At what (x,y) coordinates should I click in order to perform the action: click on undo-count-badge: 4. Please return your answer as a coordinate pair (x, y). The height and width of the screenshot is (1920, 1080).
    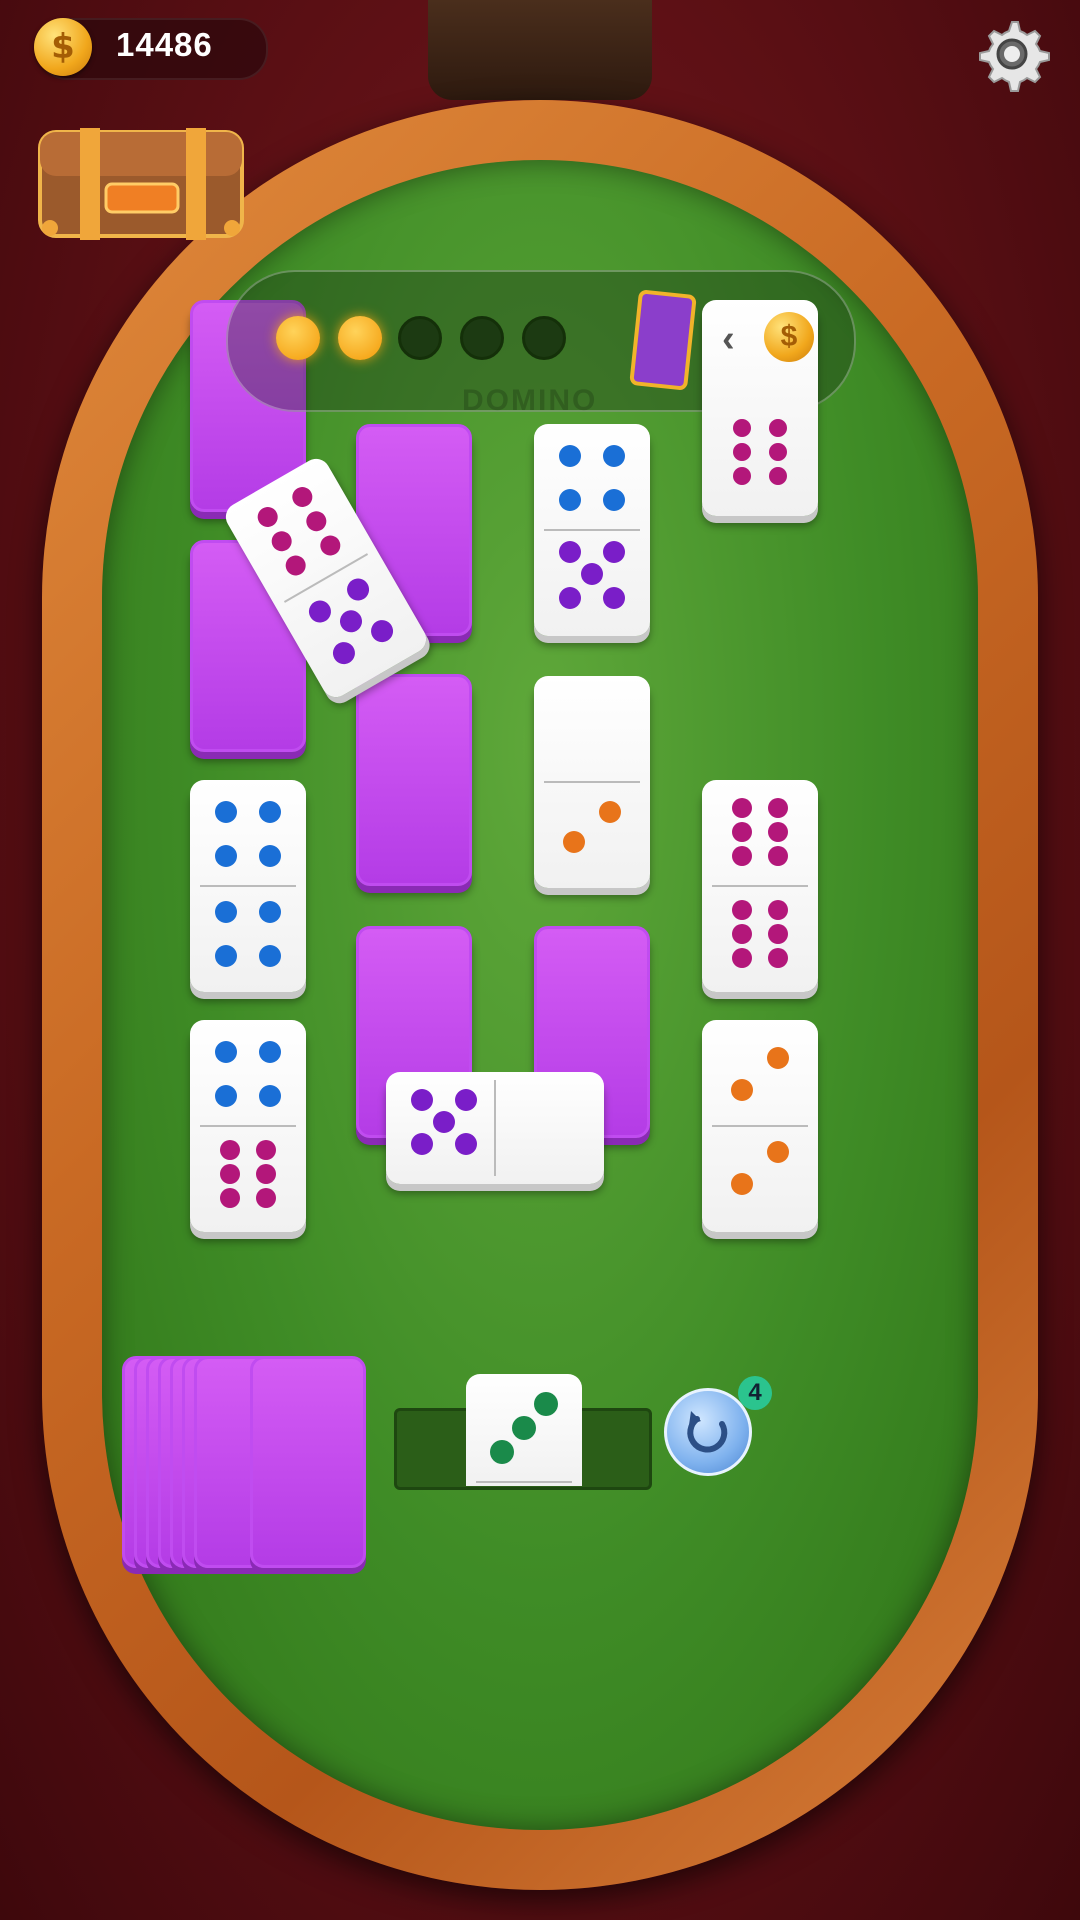
    Looking at the image, I should click on (755, 1393).